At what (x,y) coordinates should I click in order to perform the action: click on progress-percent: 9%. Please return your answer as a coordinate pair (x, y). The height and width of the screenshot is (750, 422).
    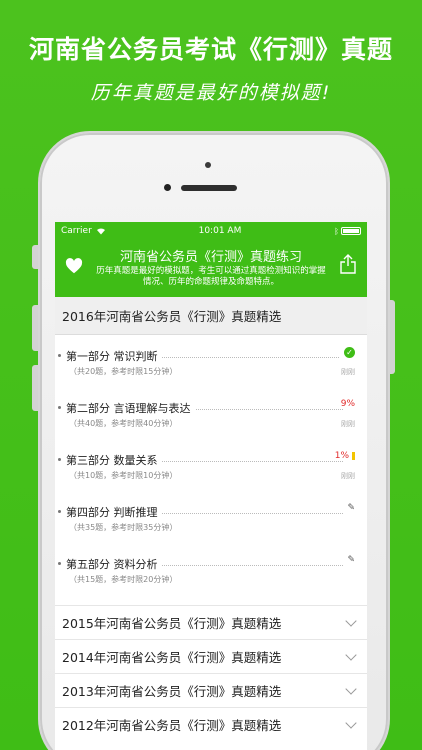
    Looking at the image, I should click on (345, 404).